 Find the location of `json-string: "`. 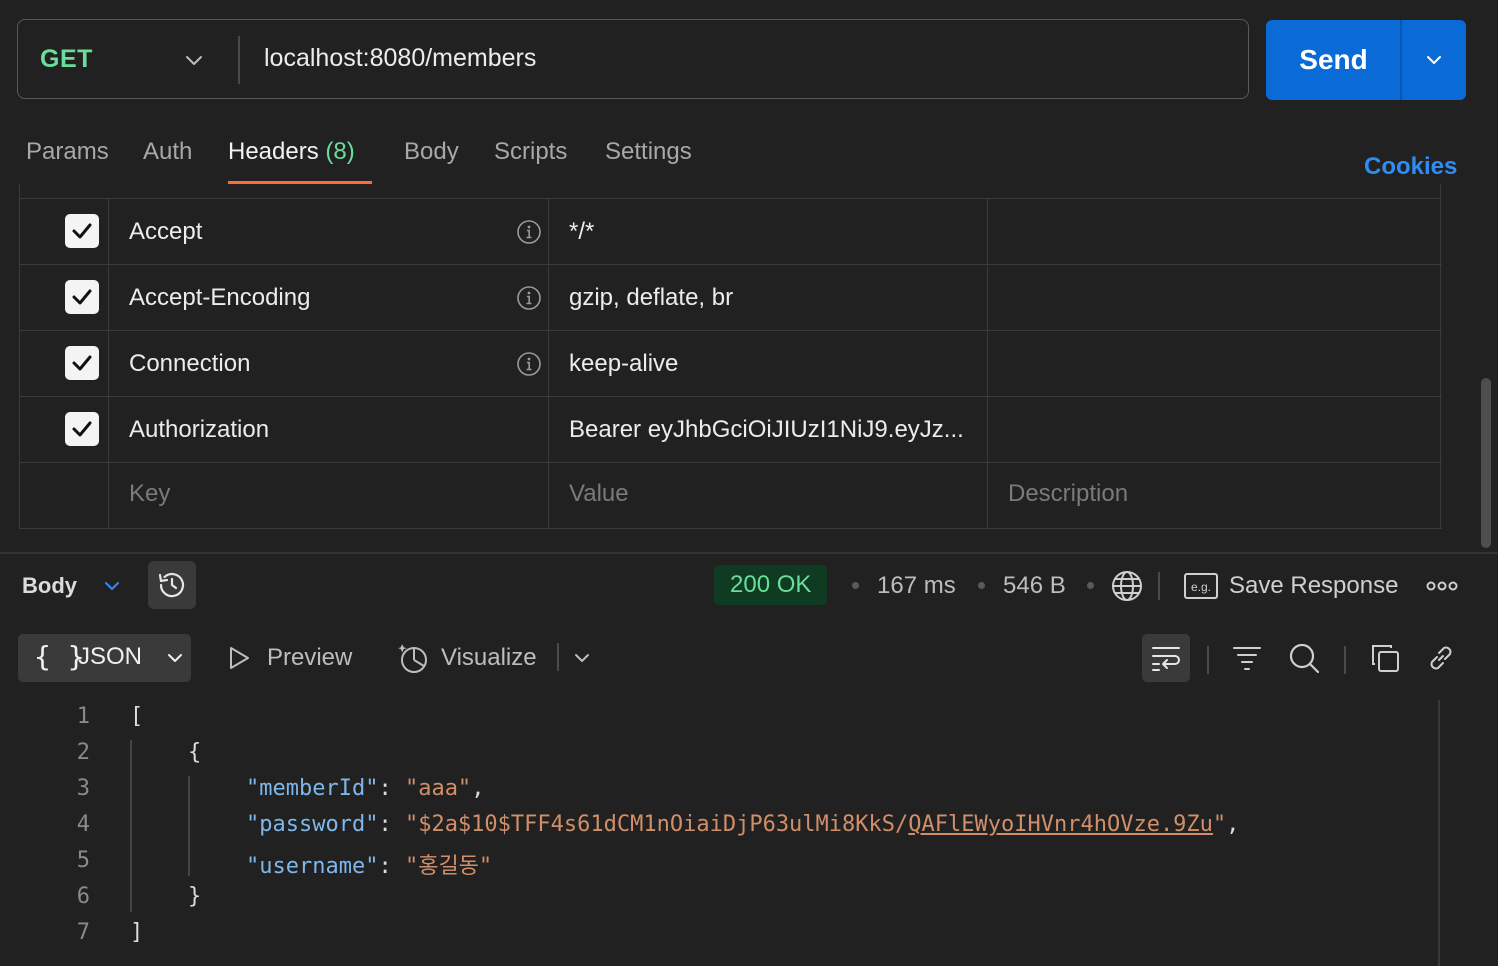

json-string: " is located at coordinates (1219, 824).